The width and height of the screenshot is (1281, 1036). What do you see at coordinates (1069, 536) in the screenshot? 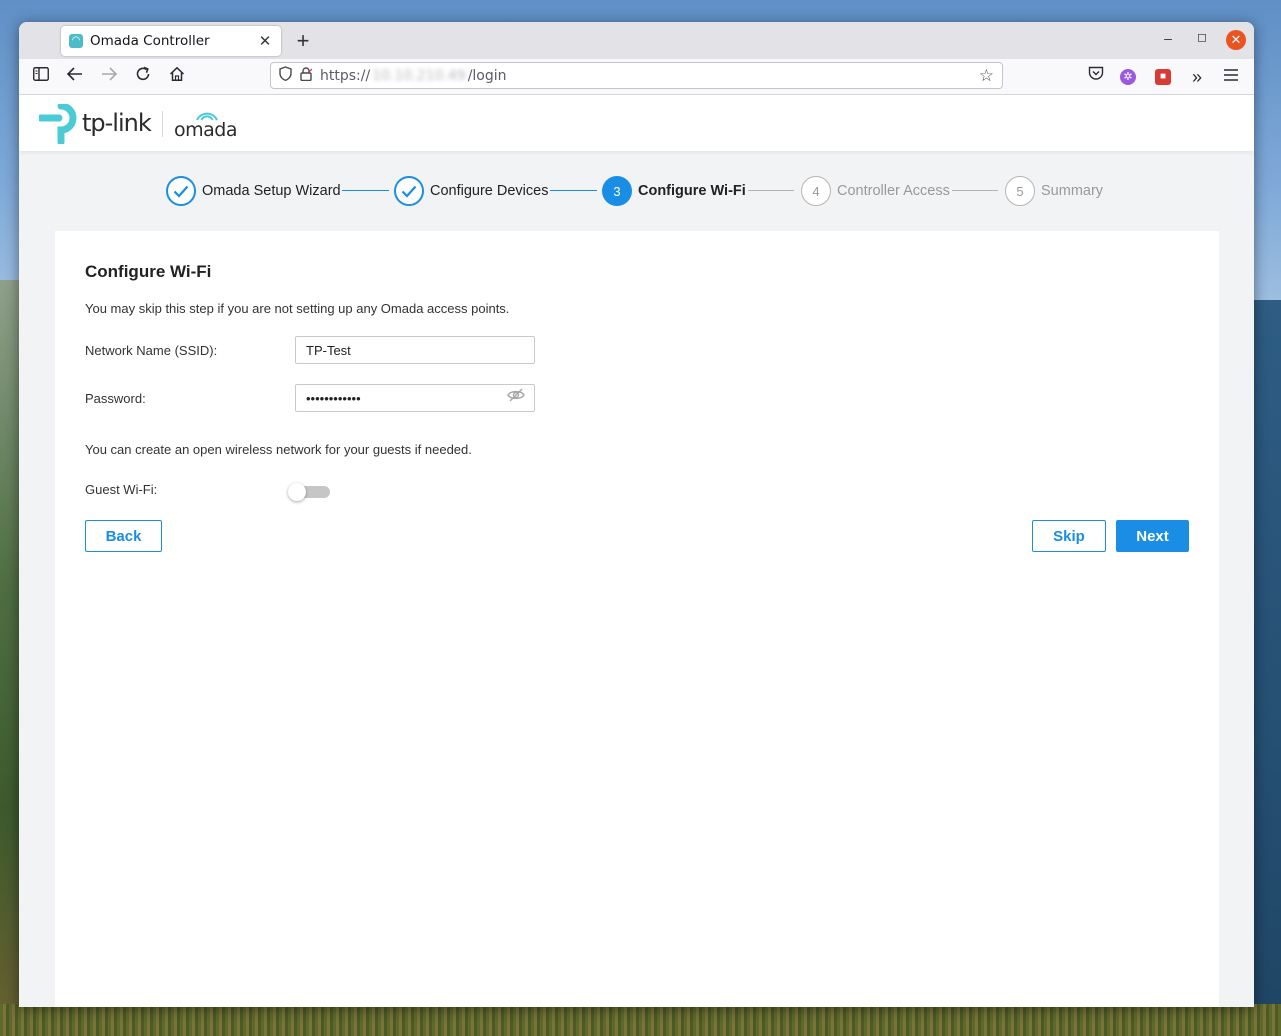
I see `skip-button: Skip` at bounding box center [1069, 536].